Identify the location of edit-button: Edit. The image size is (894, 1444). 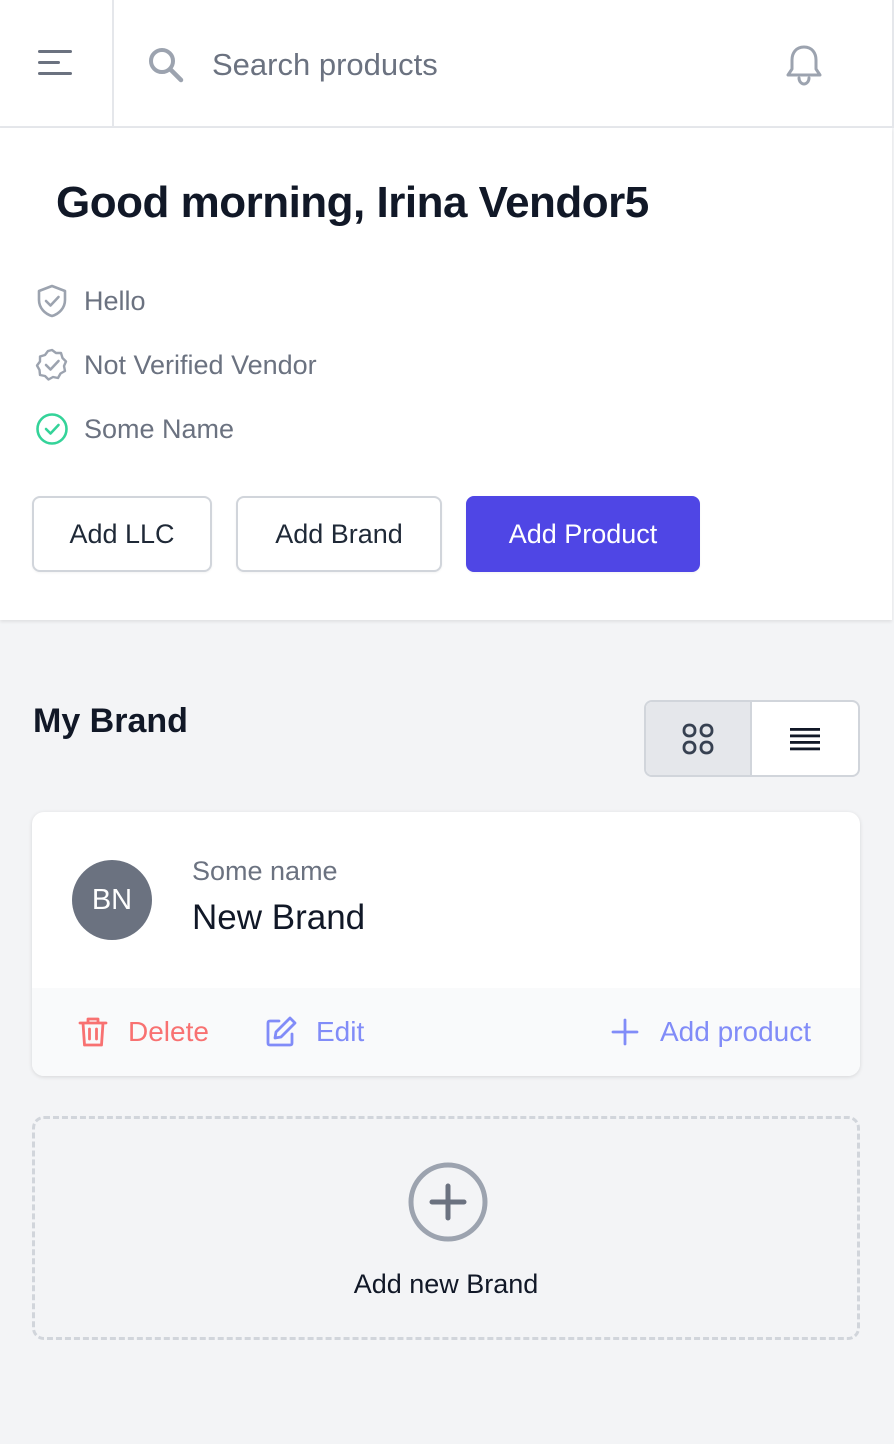
(314, 1032).